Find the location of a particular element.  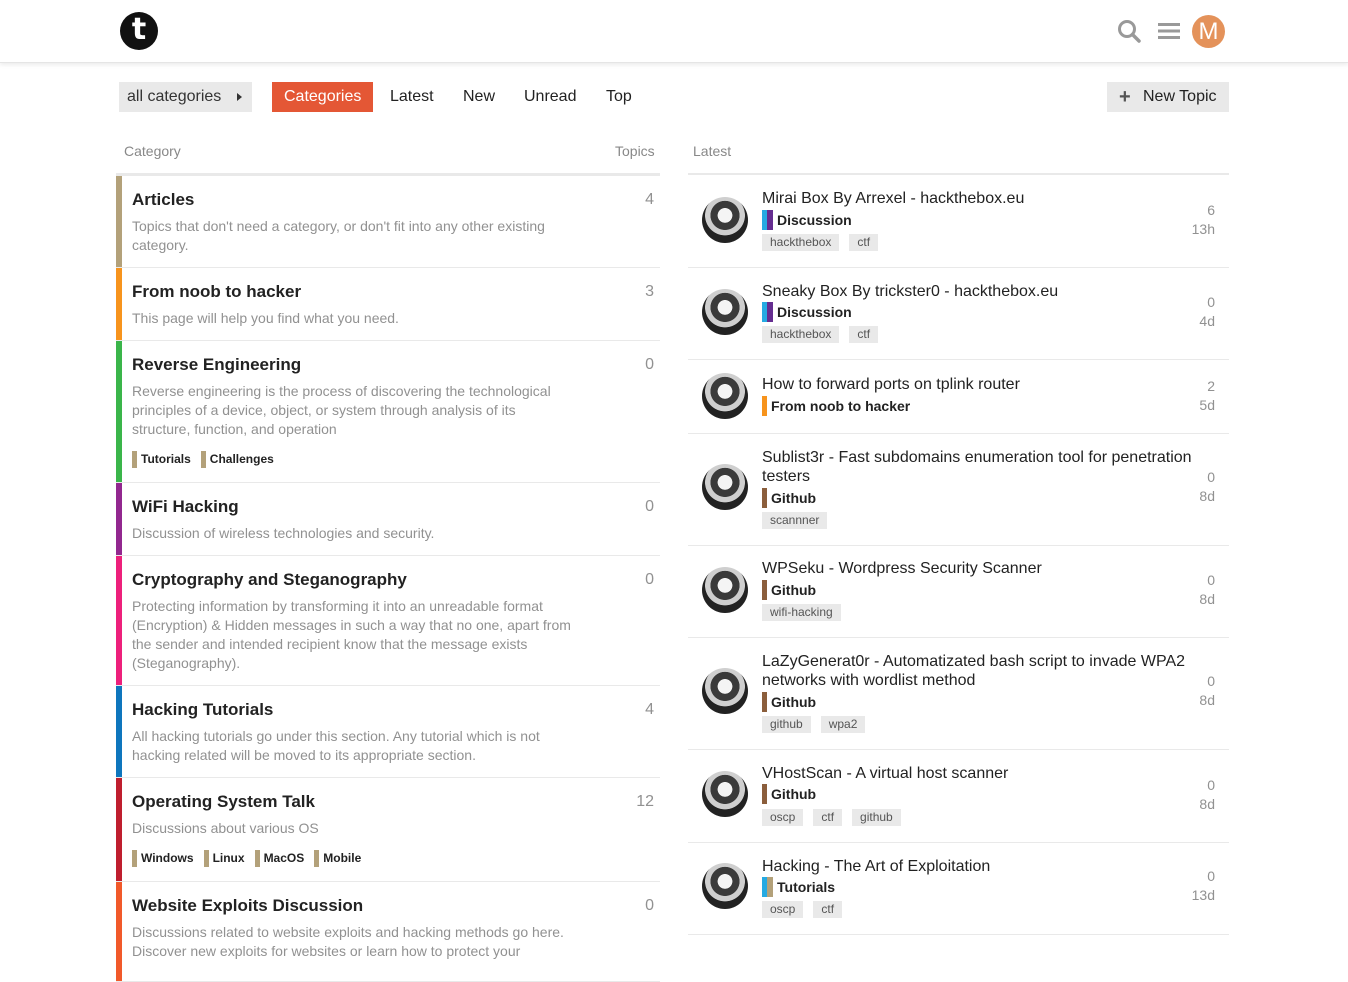

topic-title: WPSeku - Wordpress Security Scanner is located at coordinates (982, 568).